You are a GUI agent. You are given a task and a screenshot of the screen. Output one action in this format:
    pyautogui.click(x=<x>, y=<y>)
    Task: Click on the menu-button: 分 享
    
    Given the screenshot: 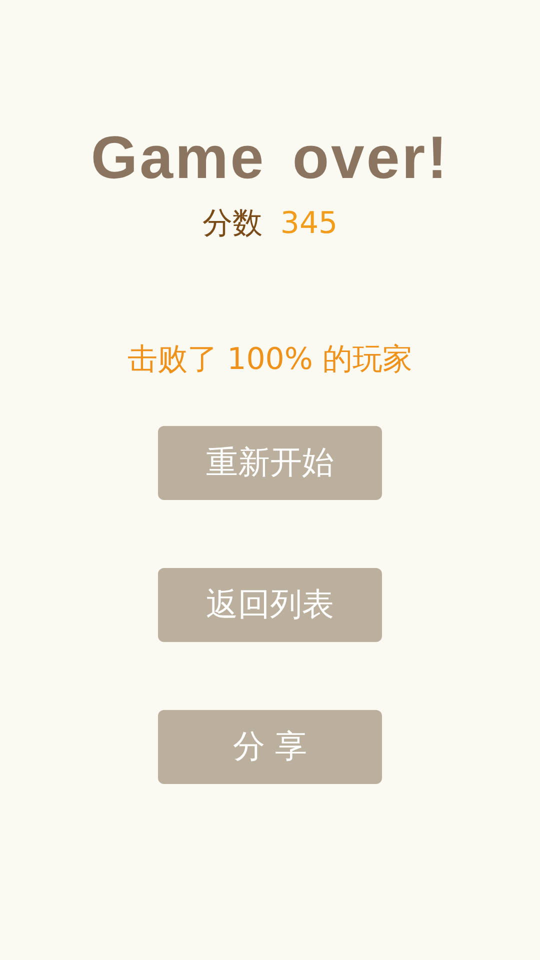 What is the action you would take?
    pyautogui.click(x=270, y=747)
    